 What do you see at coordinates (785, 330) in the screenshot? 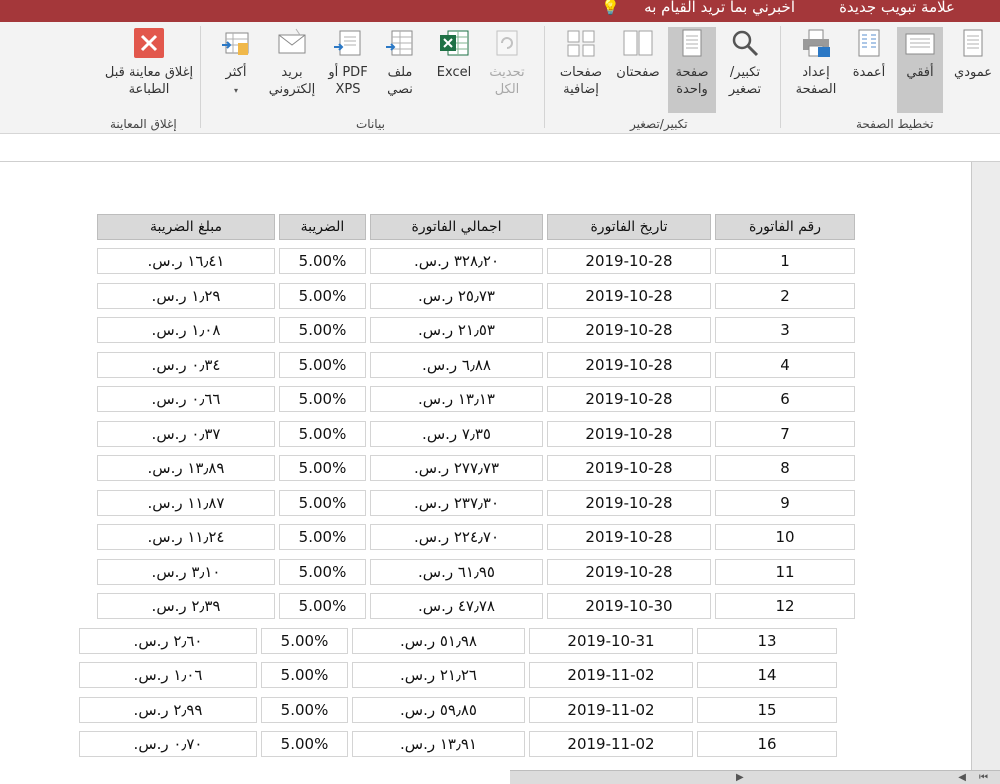
I see `cell-invoice-number: 3` at bounding box center [785, 330].